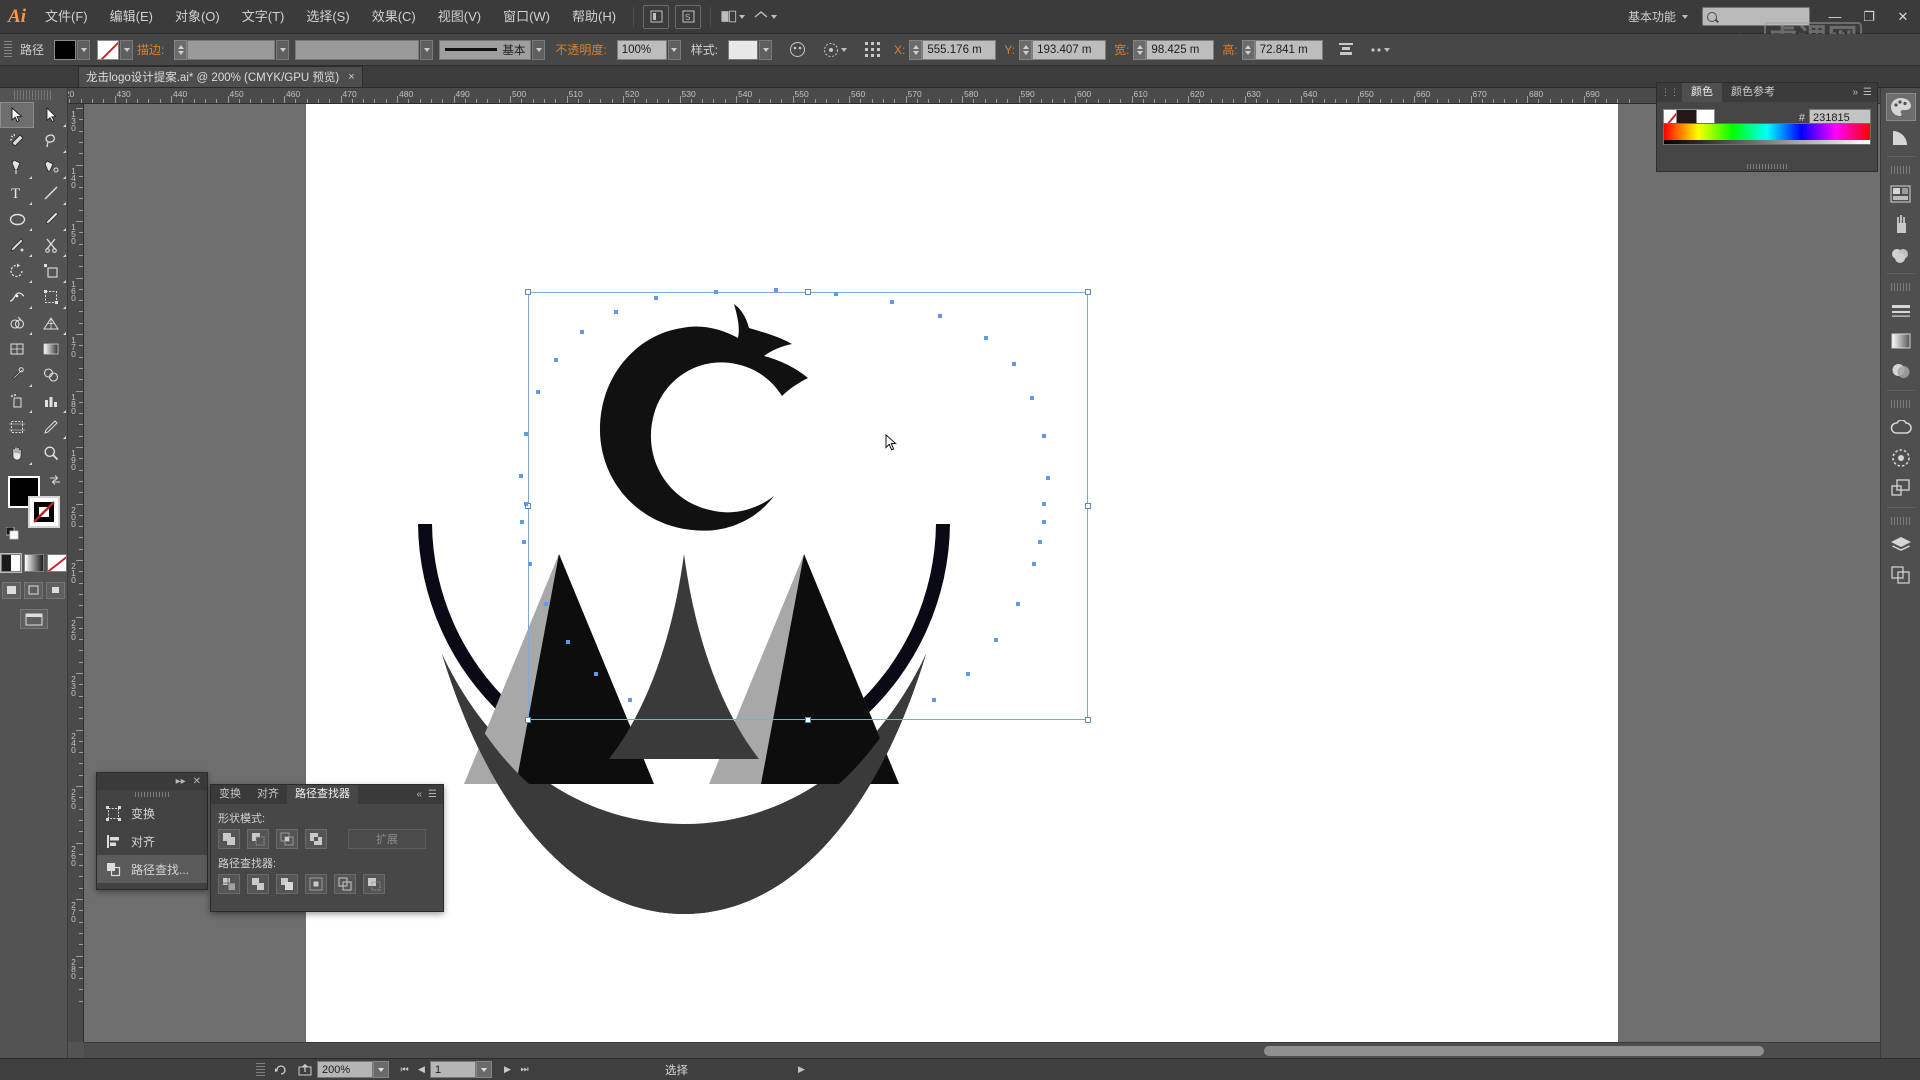 The width and height of the screenshot is (1920, 1080). I want to click on selection-handle-ml, so click(528, 506).